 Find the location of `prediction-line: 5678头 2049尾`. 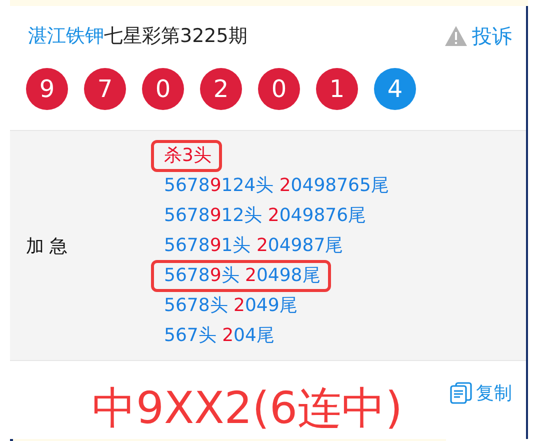

prediction-line: 5678头 2049尾 is located at coordinates (230, 306).